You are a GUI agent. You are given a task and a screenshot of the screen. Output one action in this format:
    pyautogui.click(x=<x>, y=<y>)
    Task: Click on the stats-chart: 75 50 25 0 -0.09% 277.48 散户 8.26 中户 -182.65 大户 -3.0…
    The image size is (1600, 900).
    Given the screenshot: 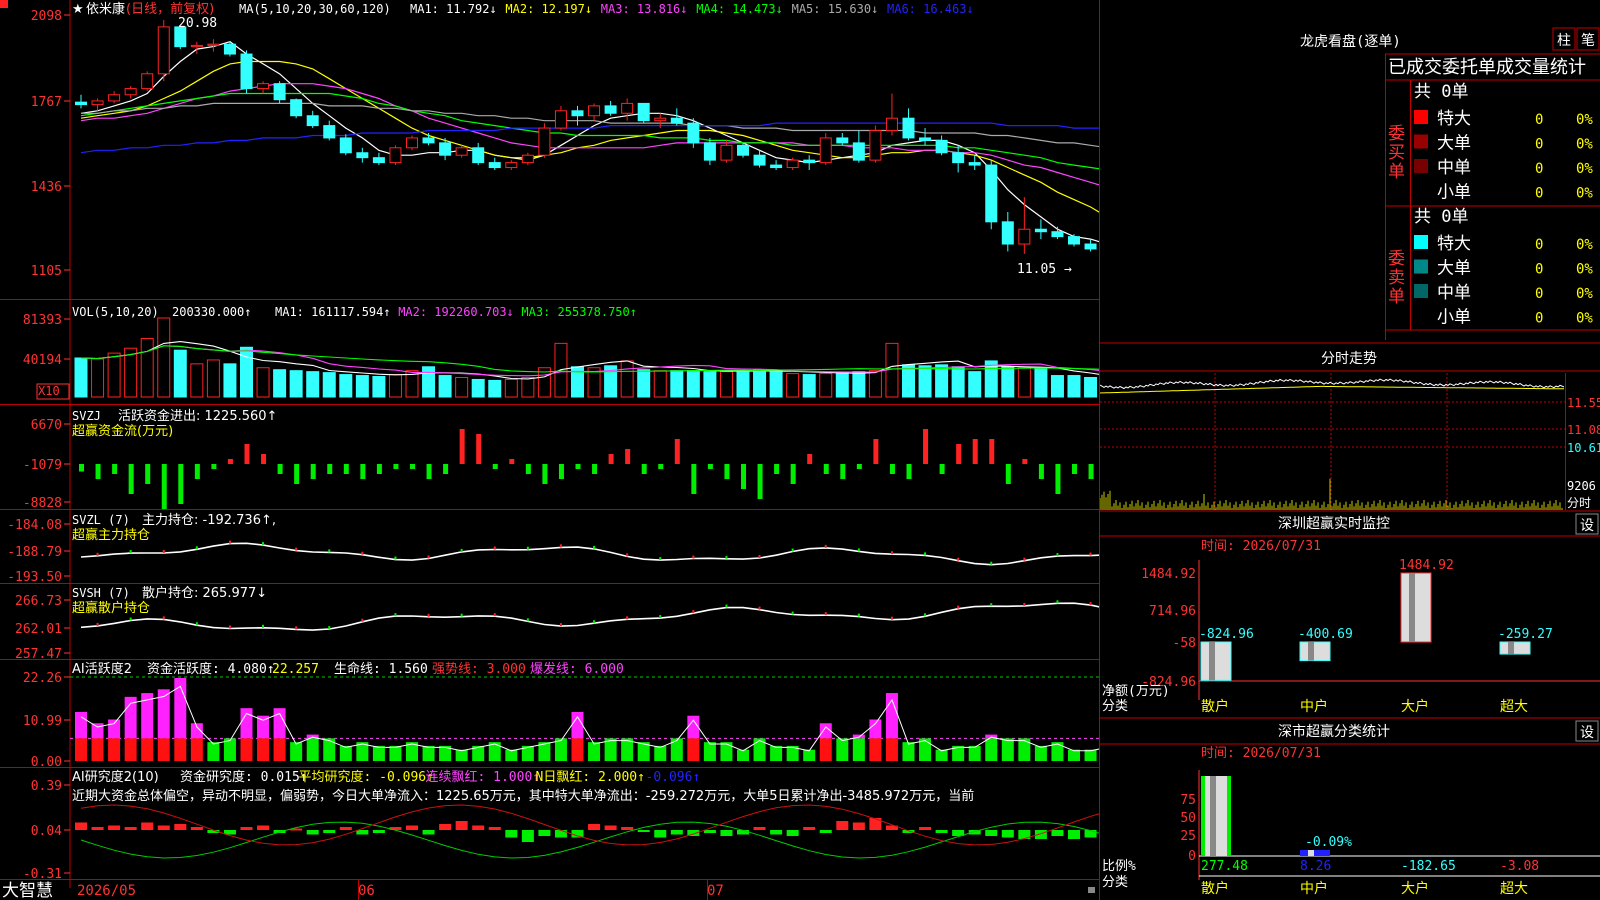 What is the action you would take?
    pyautogui.click(x=1390, y=833)
    